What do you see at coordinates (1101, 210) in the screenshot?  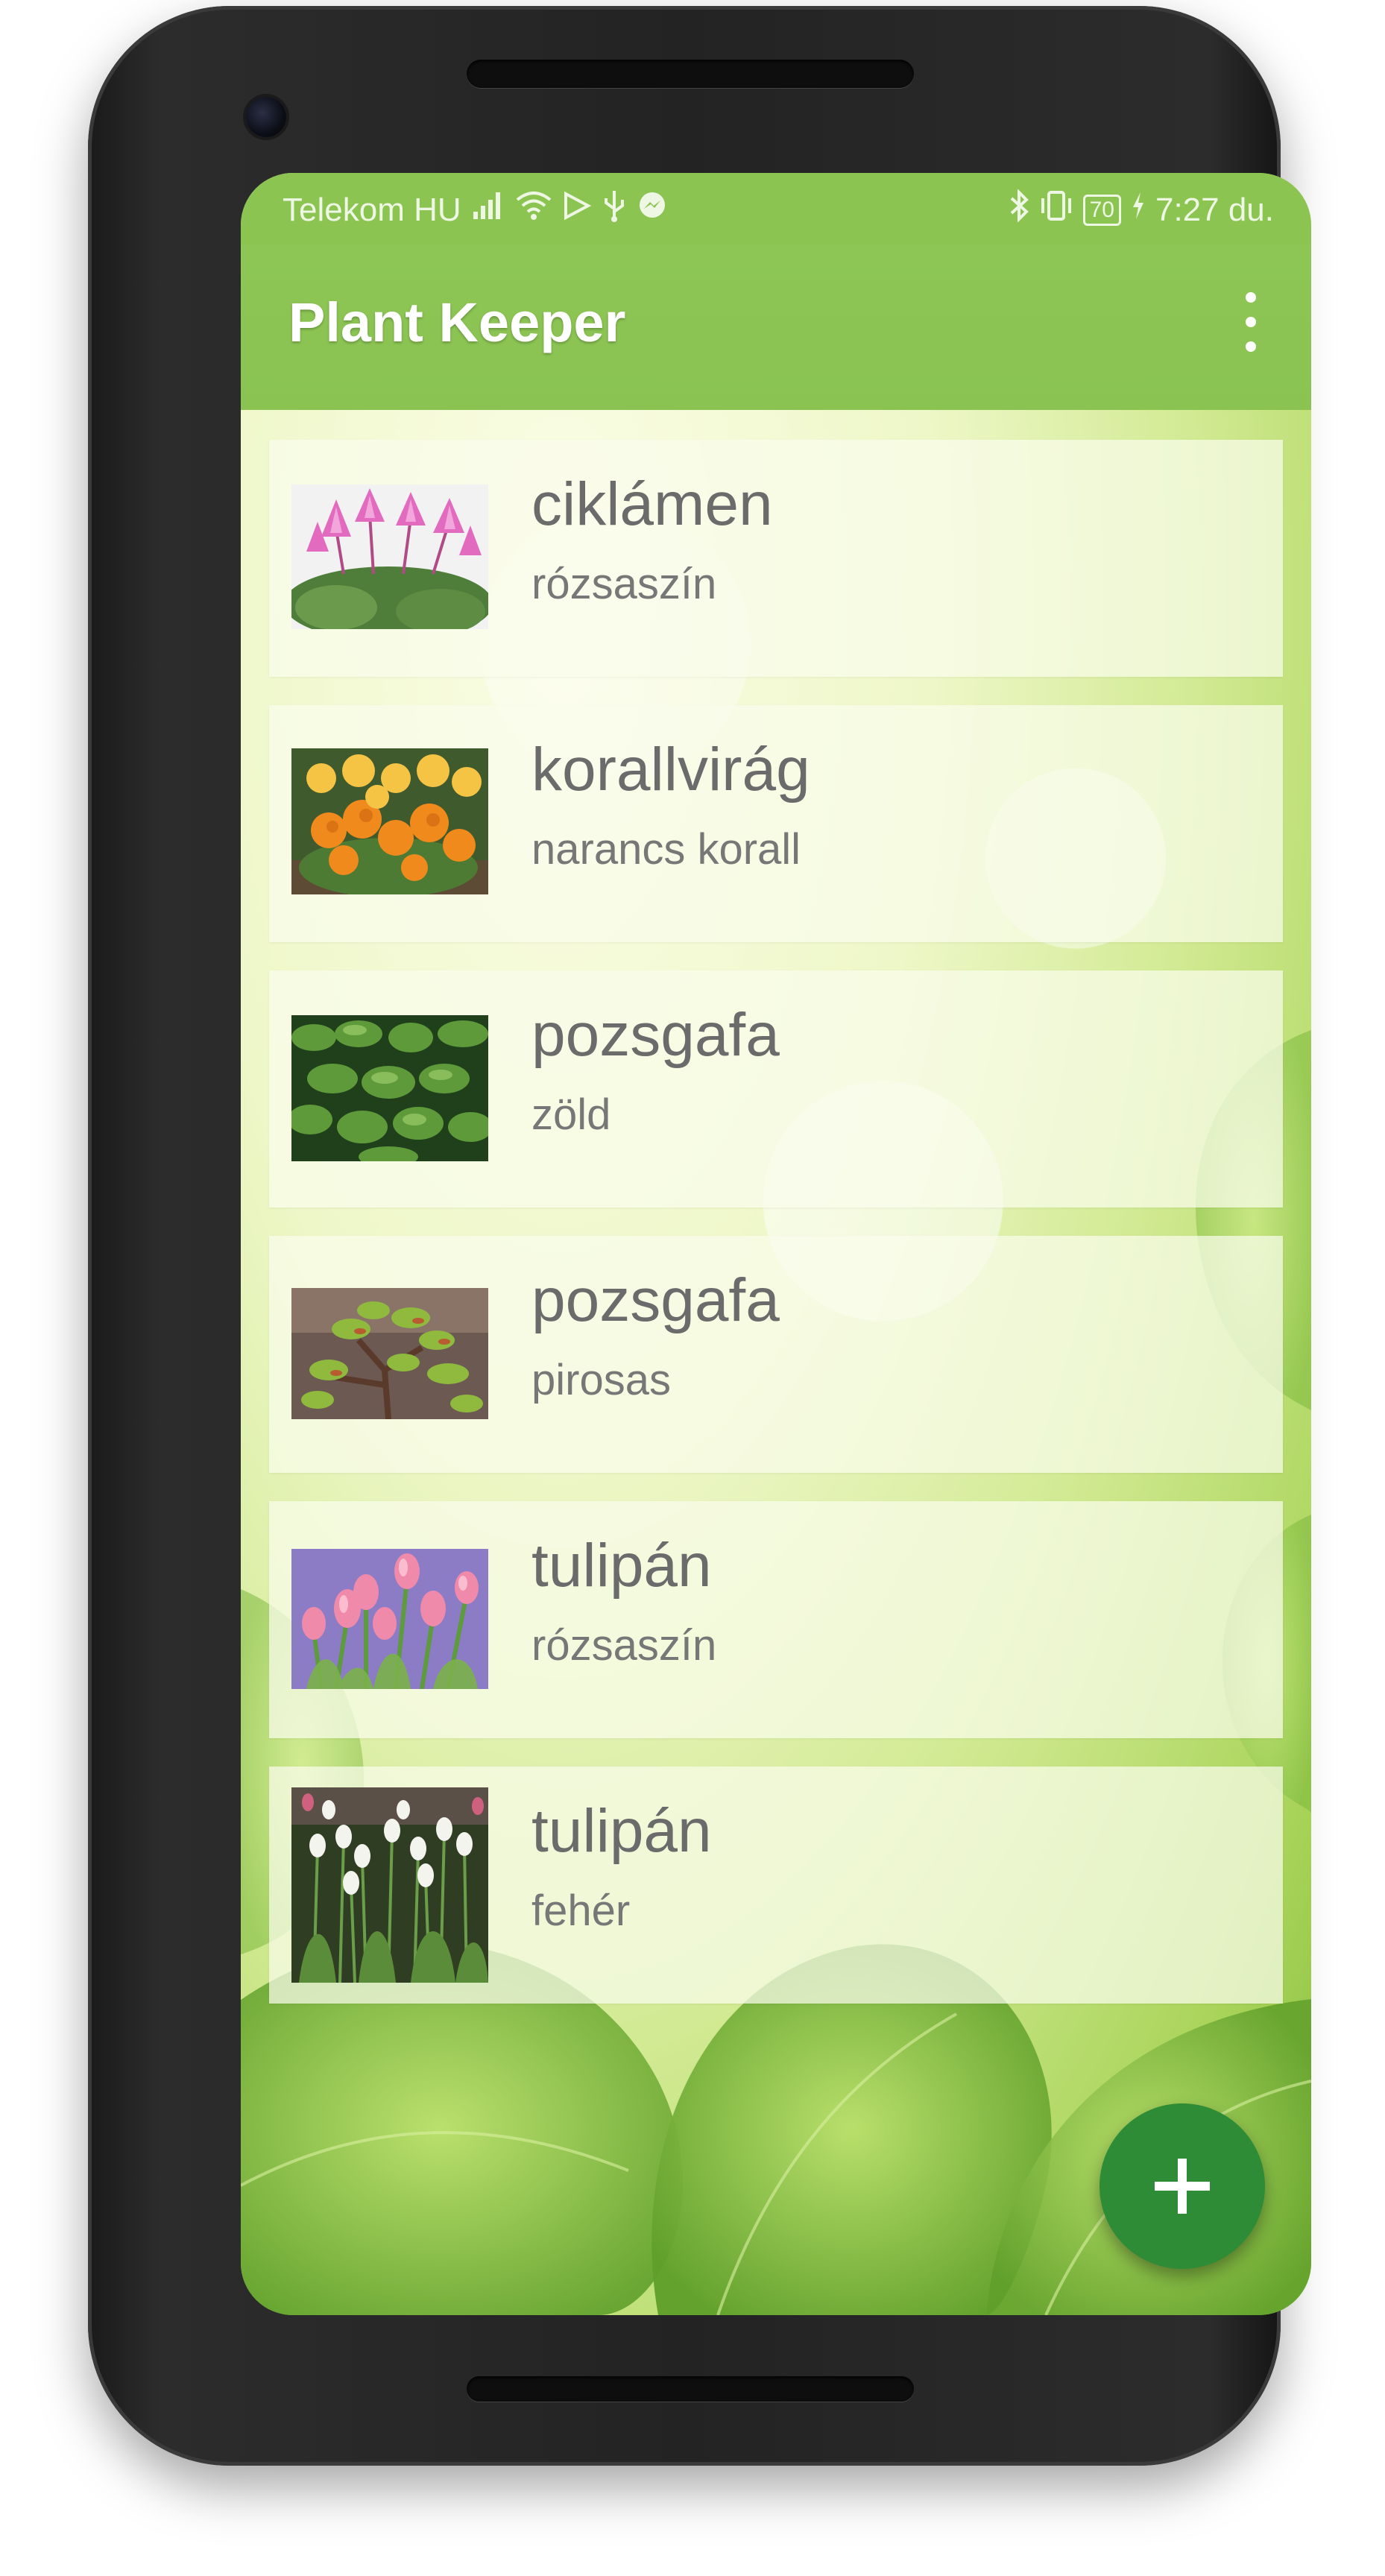 I see `battery-icon: 70` at bounding box center [1101, 210].